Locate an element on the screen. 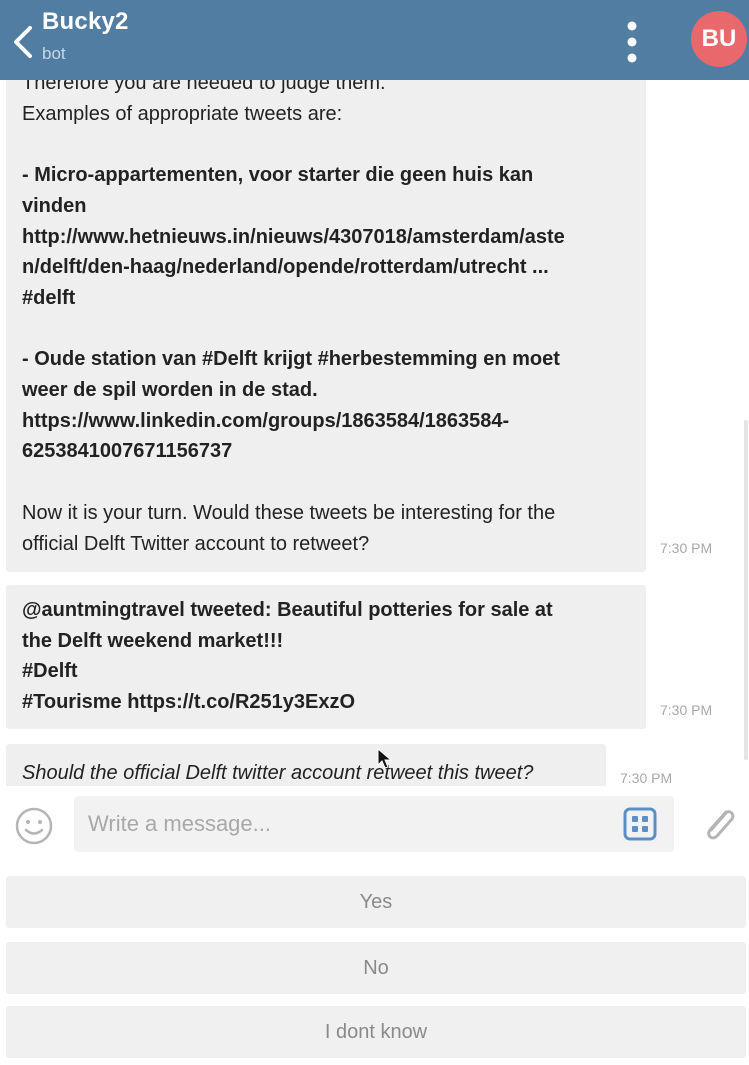 The height and width of the screenshot is (1065, 749). message-line: weer de spil worden in de stad. is located at coordinates (170, 390).